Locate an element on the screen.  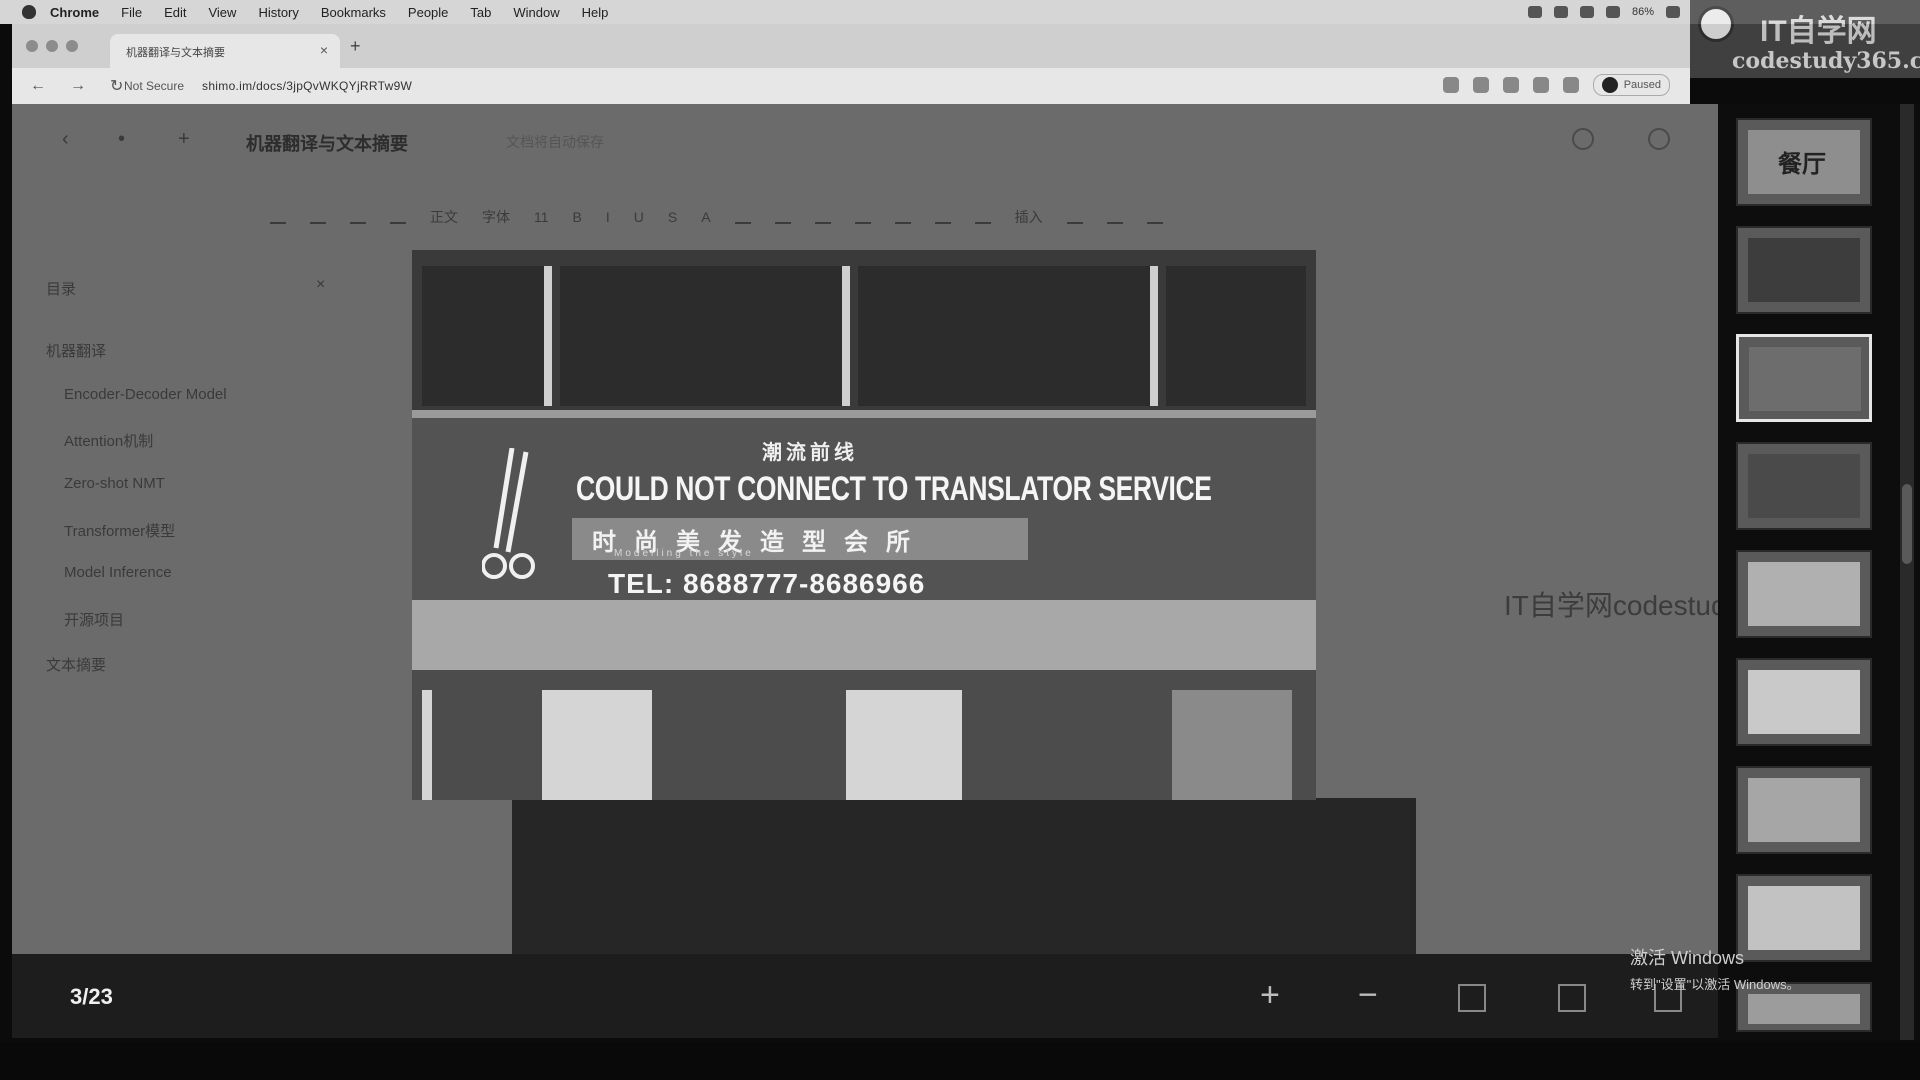
shop-door is located at coordinates (1232, 745).